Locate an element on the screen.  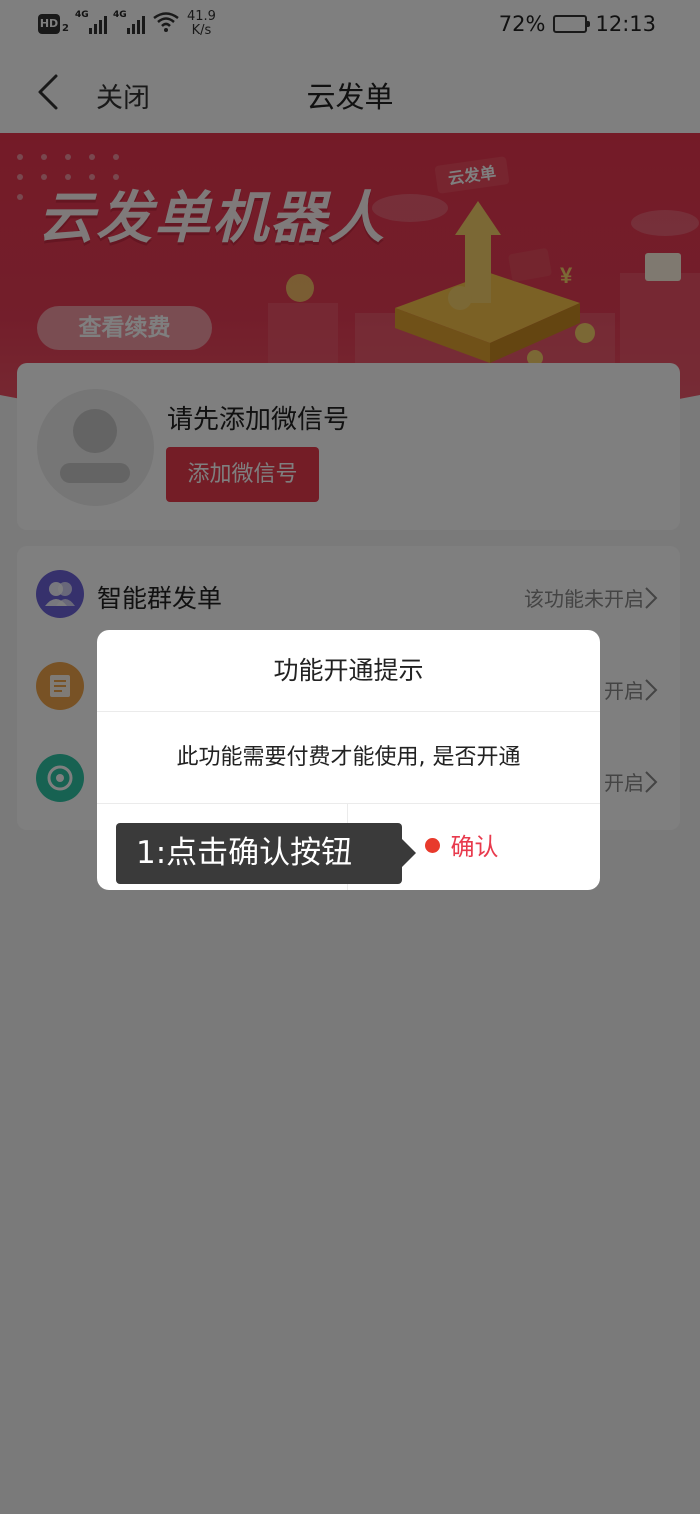
dialog-message: 此功能需要付费才能使用, 是否开通 is located at coordinates (348, 758).